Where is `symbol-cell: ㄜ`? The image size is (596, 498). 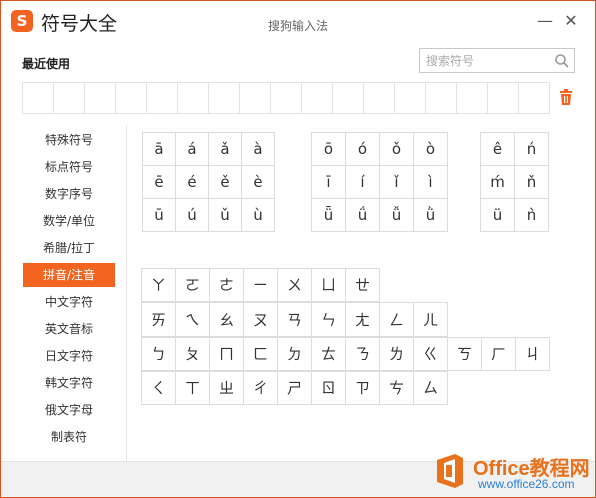
symbol-cell: ㄜ is located at coordinates (227, 285).